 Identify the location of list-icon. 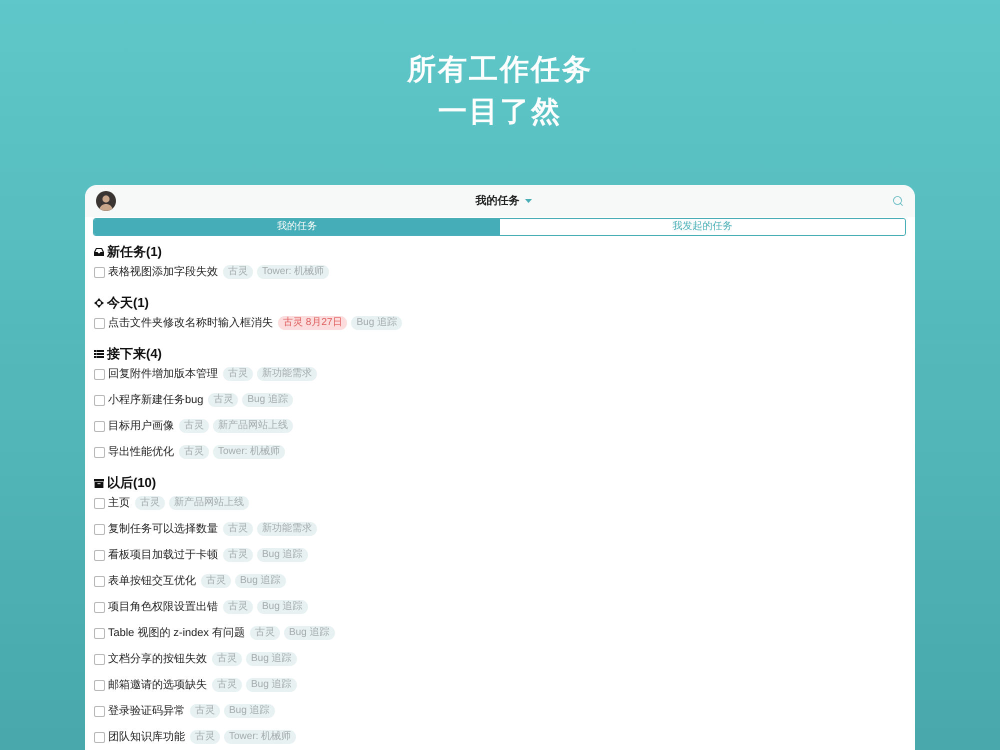
(99, 354).